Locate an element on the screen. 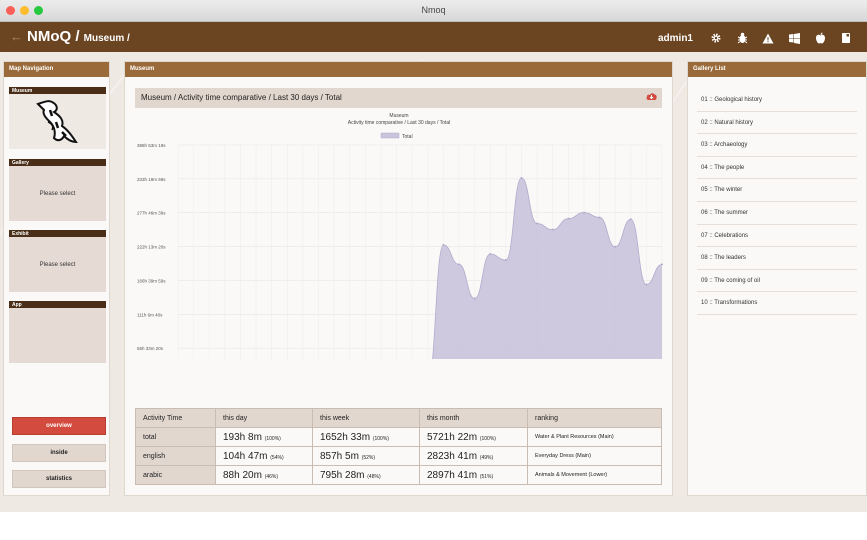 Image resolution: width=867 pixels, height=540 pixels. month-percent: (51%) is located at coordinates (486, 476).